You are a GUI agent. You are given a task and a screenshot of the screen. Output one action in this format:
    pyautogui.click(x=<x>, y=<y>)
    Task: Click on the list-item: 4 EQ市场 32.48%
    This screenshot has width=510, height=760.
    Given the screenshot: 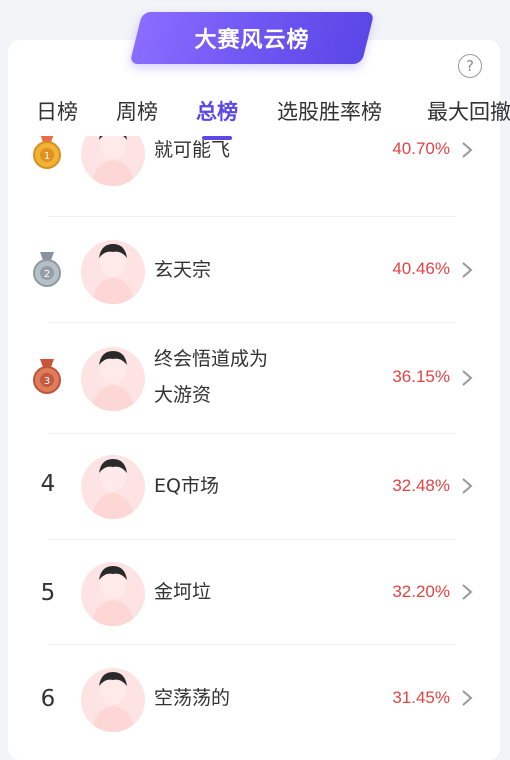 What is the action you would take?
    pyautogui.click(x=255, y=487)
    